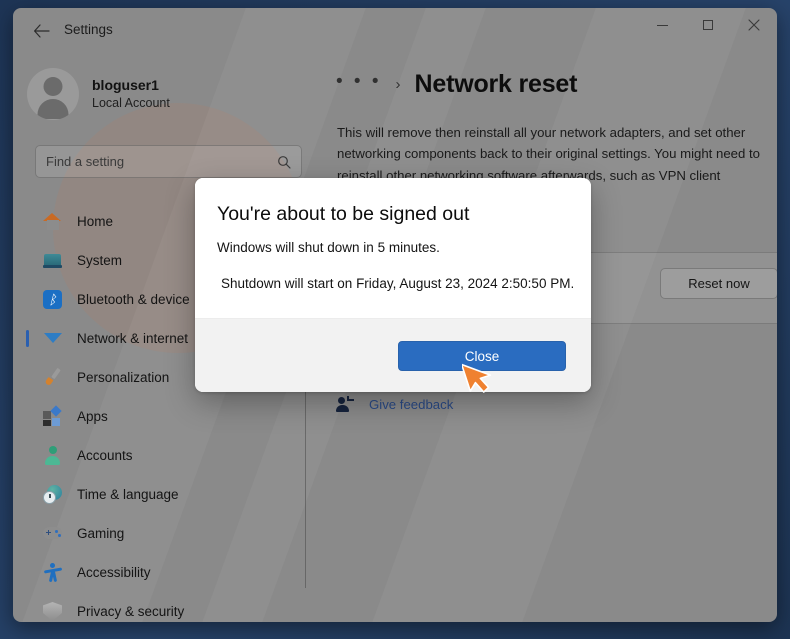 The width and height of the screenshot is (790, 639). I want to click on minimize-button, so click(662, 25).